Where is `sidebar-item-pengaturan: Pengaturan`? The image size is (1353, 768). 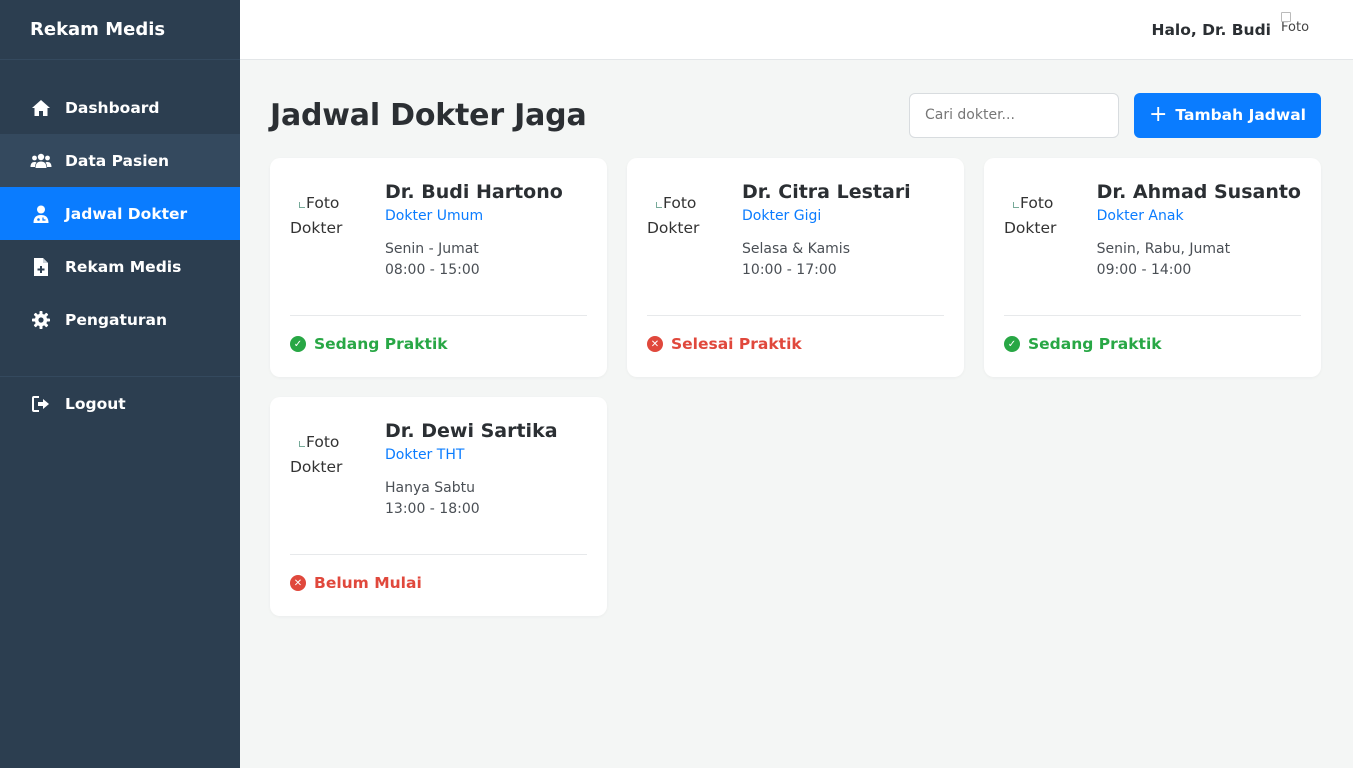 sidebar-item-pengaturan: Pengaturan is located at coordinates (120, 319).